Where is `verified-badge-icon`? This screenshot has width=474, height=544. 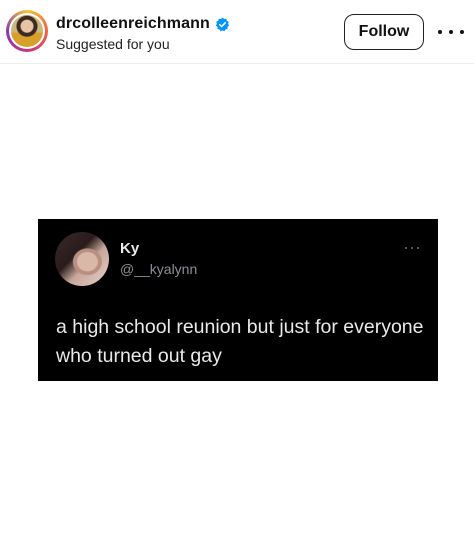
verified-badge-icon is located at coordinates (222, 24).